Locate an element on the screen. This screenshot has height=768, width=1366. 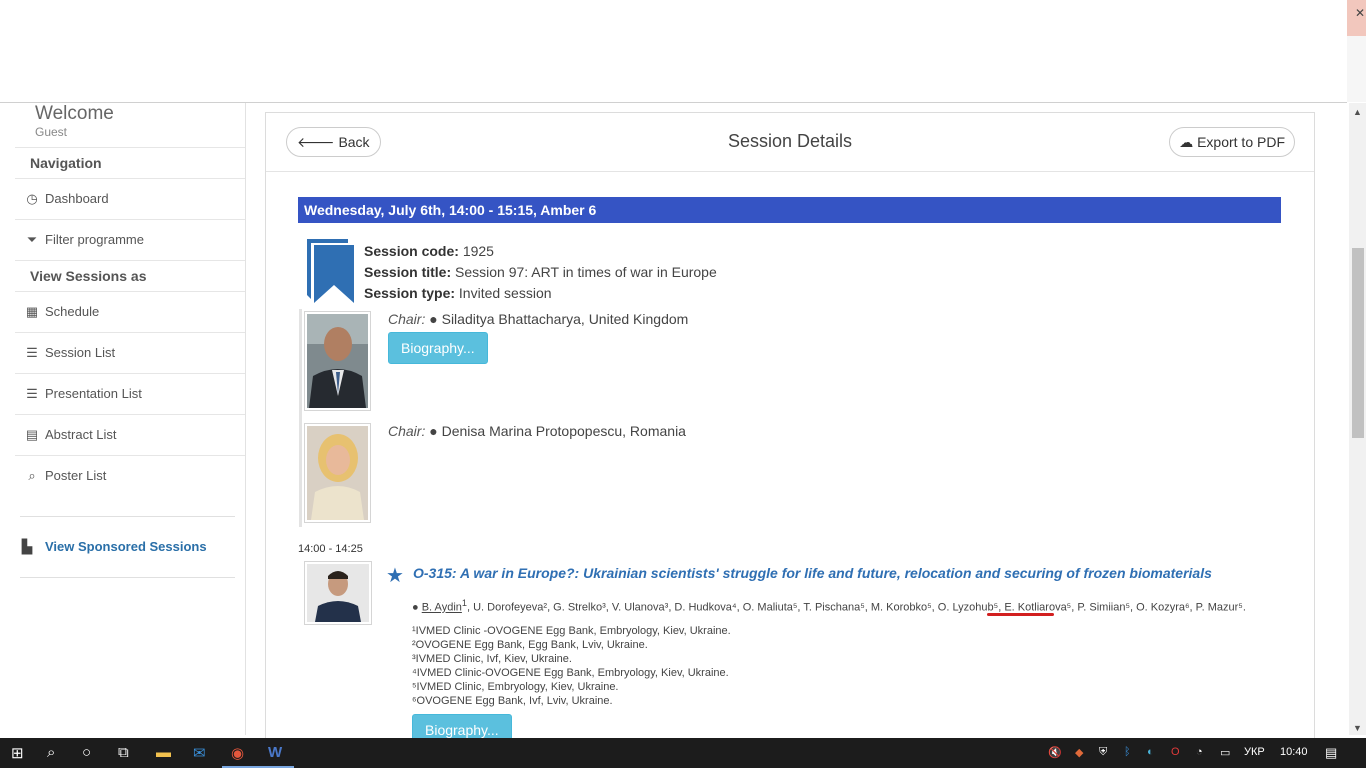
security-icon: ⛨ is located at coordinates (1103, 752).